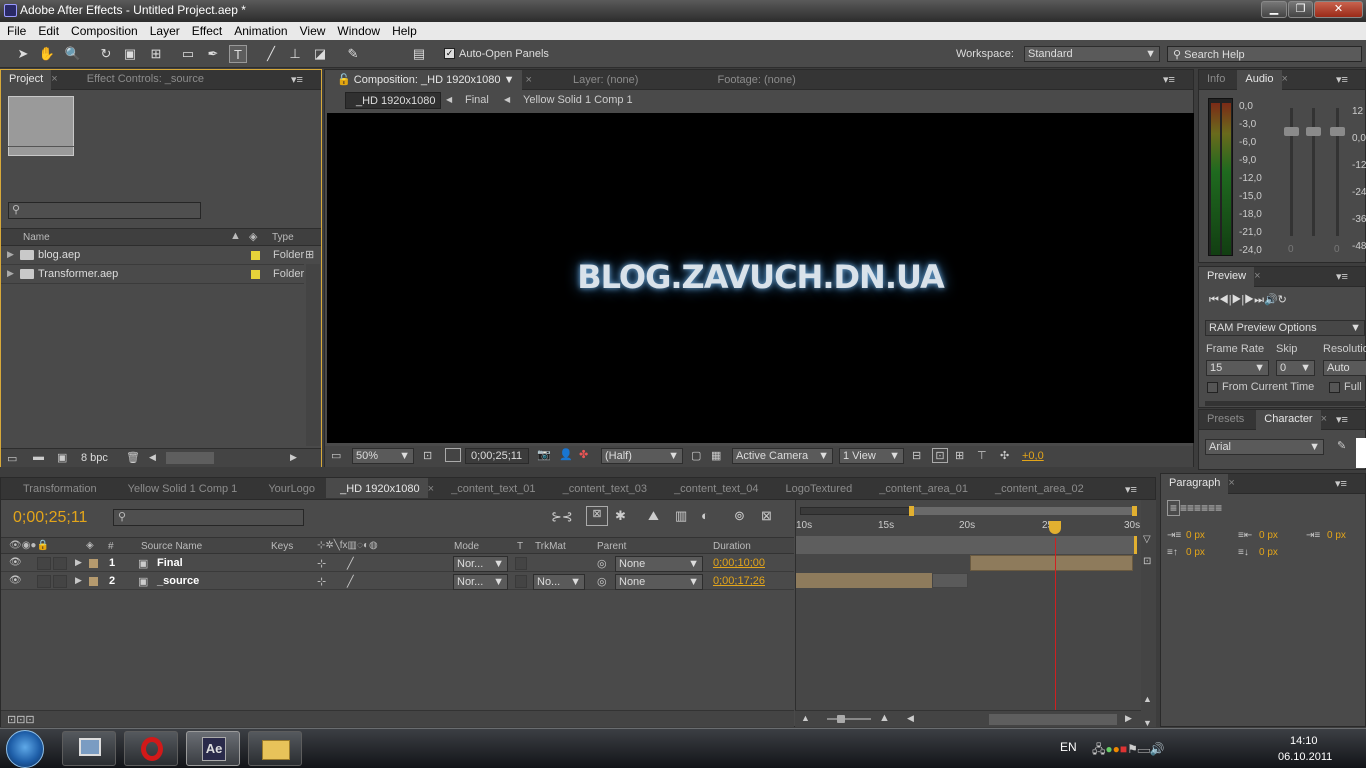 The width and height of the screenshot is (1366, 768). What do you see at coordinates (449, 53) in the screenshot?
I see `auto-open-checkbox: ✓` at bounding box center [449, 53].